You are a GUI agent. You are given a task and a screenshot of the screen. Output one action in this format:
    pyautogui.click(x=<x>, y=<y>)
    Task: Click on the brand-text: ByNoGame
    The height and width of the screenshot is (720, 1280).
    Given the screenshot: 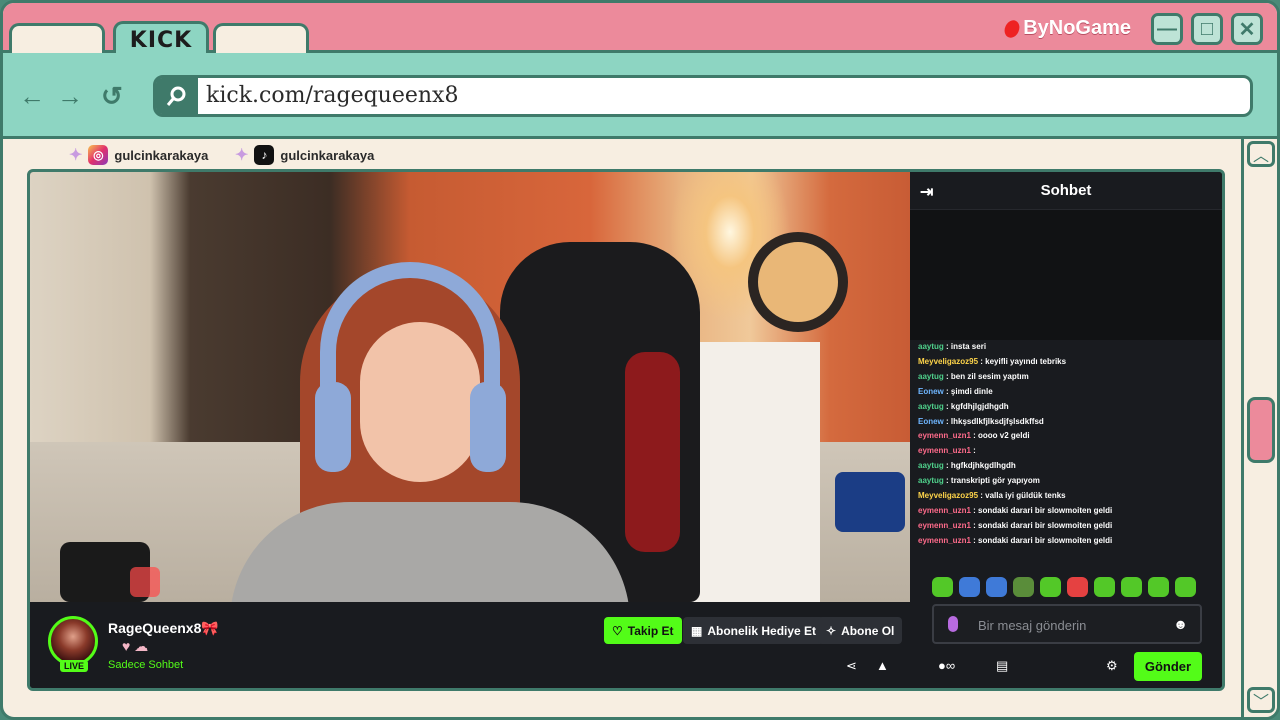 What is the action you would take?
    pyautogui.click(x=1077, y=28)
    